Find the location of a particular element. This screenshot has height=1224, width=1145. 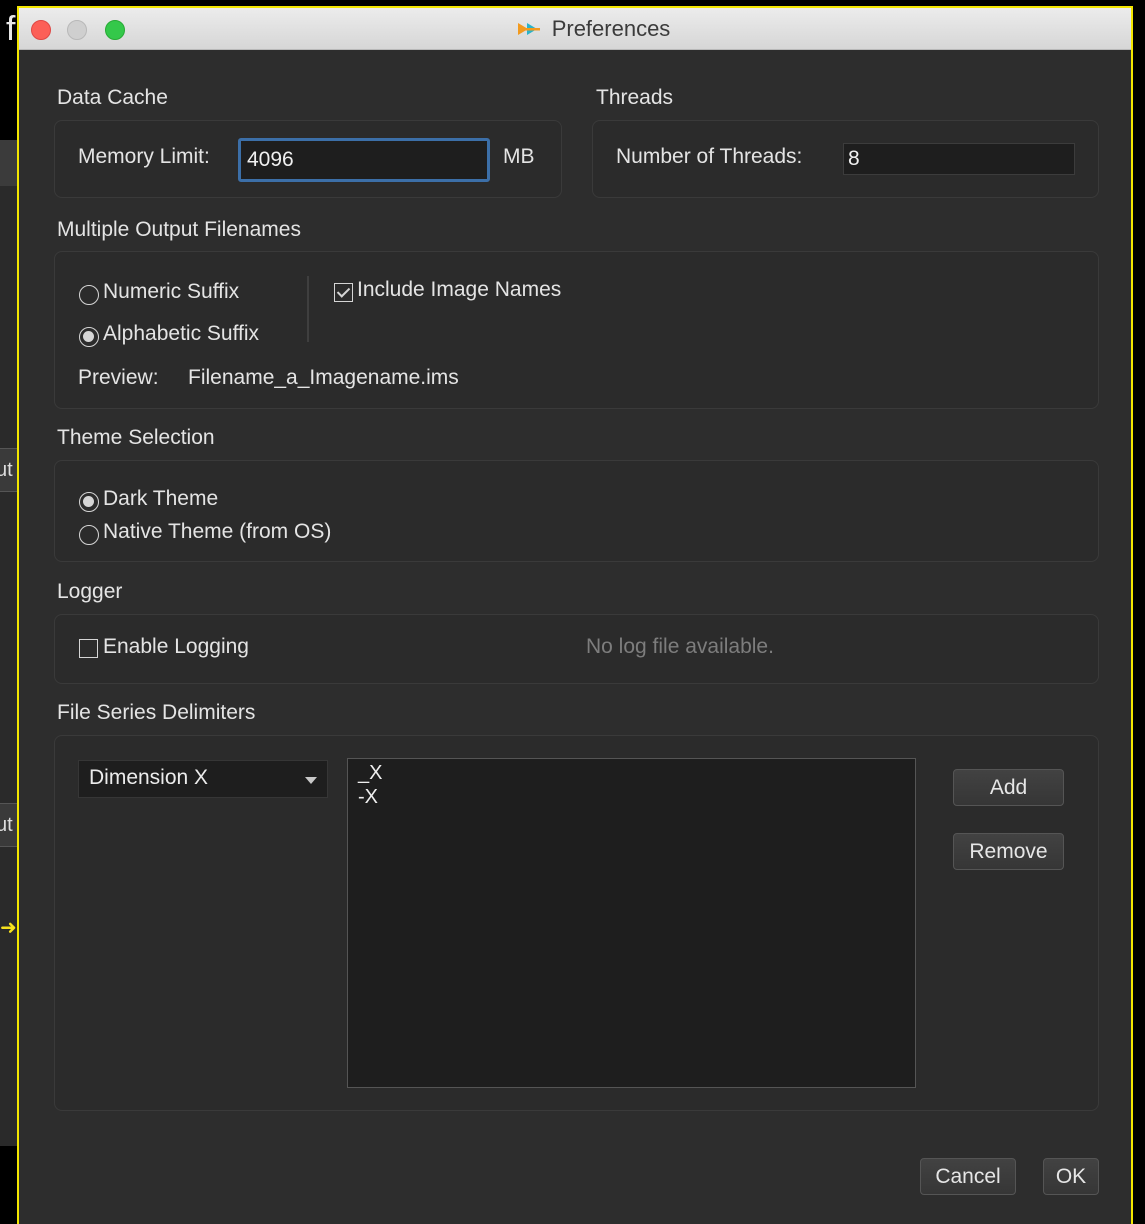

delimiter-list: _X -X is located at coordinates (631, 923).